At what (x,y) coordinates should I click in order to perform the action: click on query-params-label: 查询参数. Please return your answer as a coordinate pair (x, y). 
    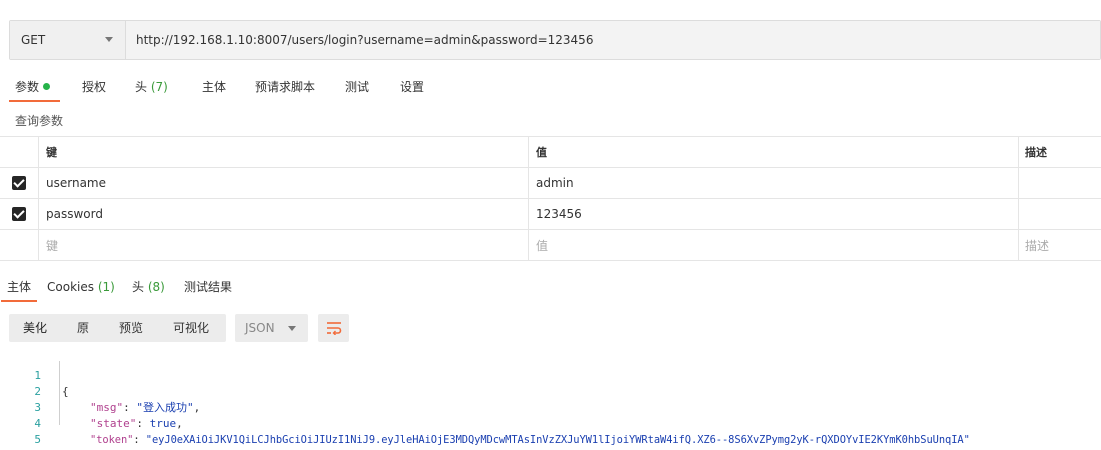
    Looking at the image, I should click on (39, 121).